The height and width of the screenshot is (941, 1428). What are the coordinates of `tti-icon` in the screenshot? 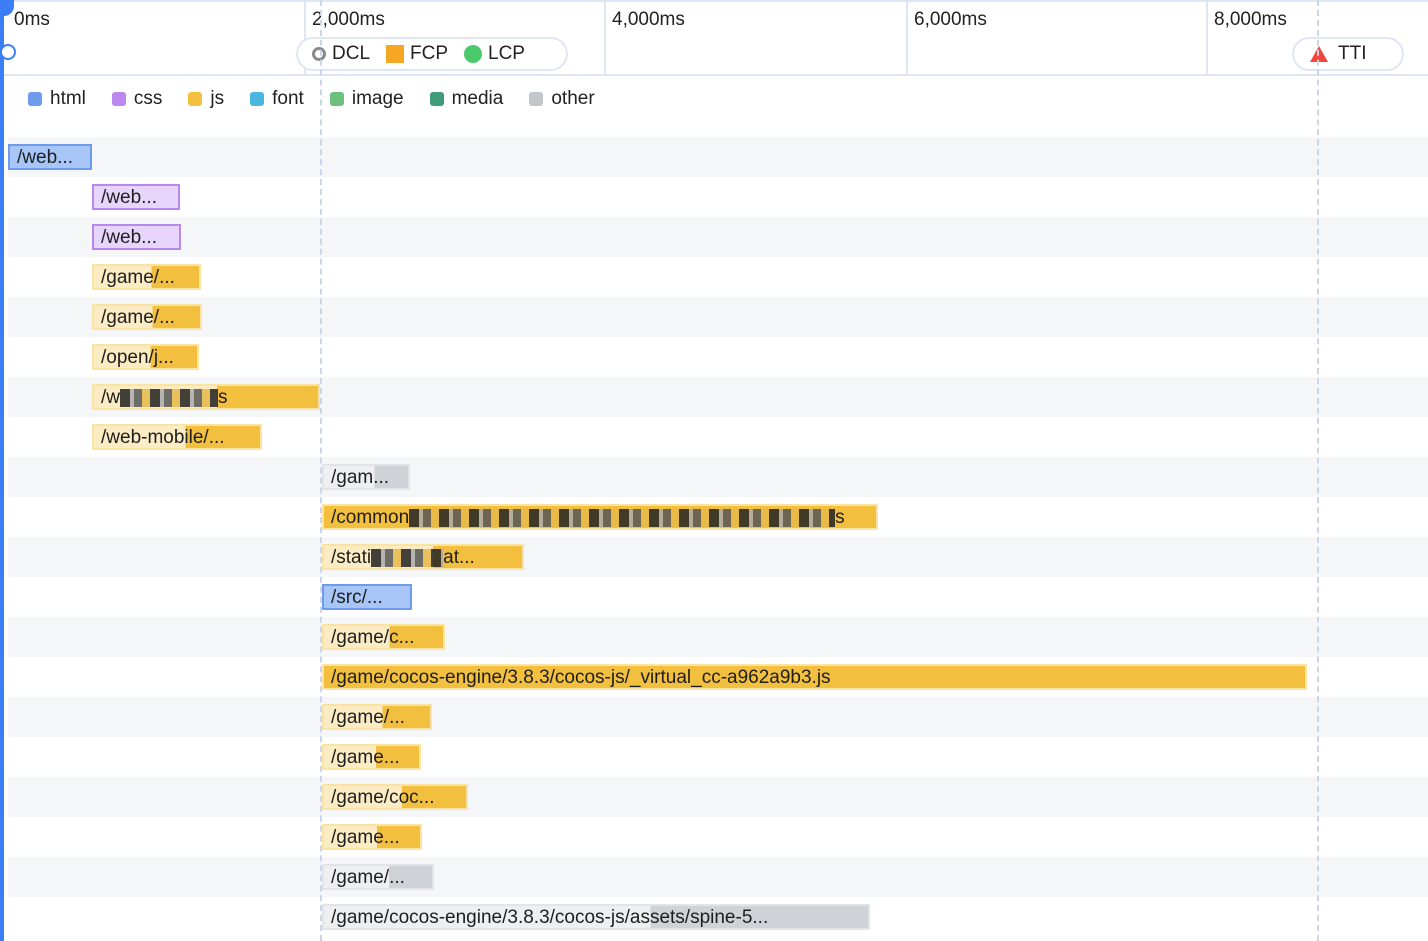 It's located at (1319, 54).